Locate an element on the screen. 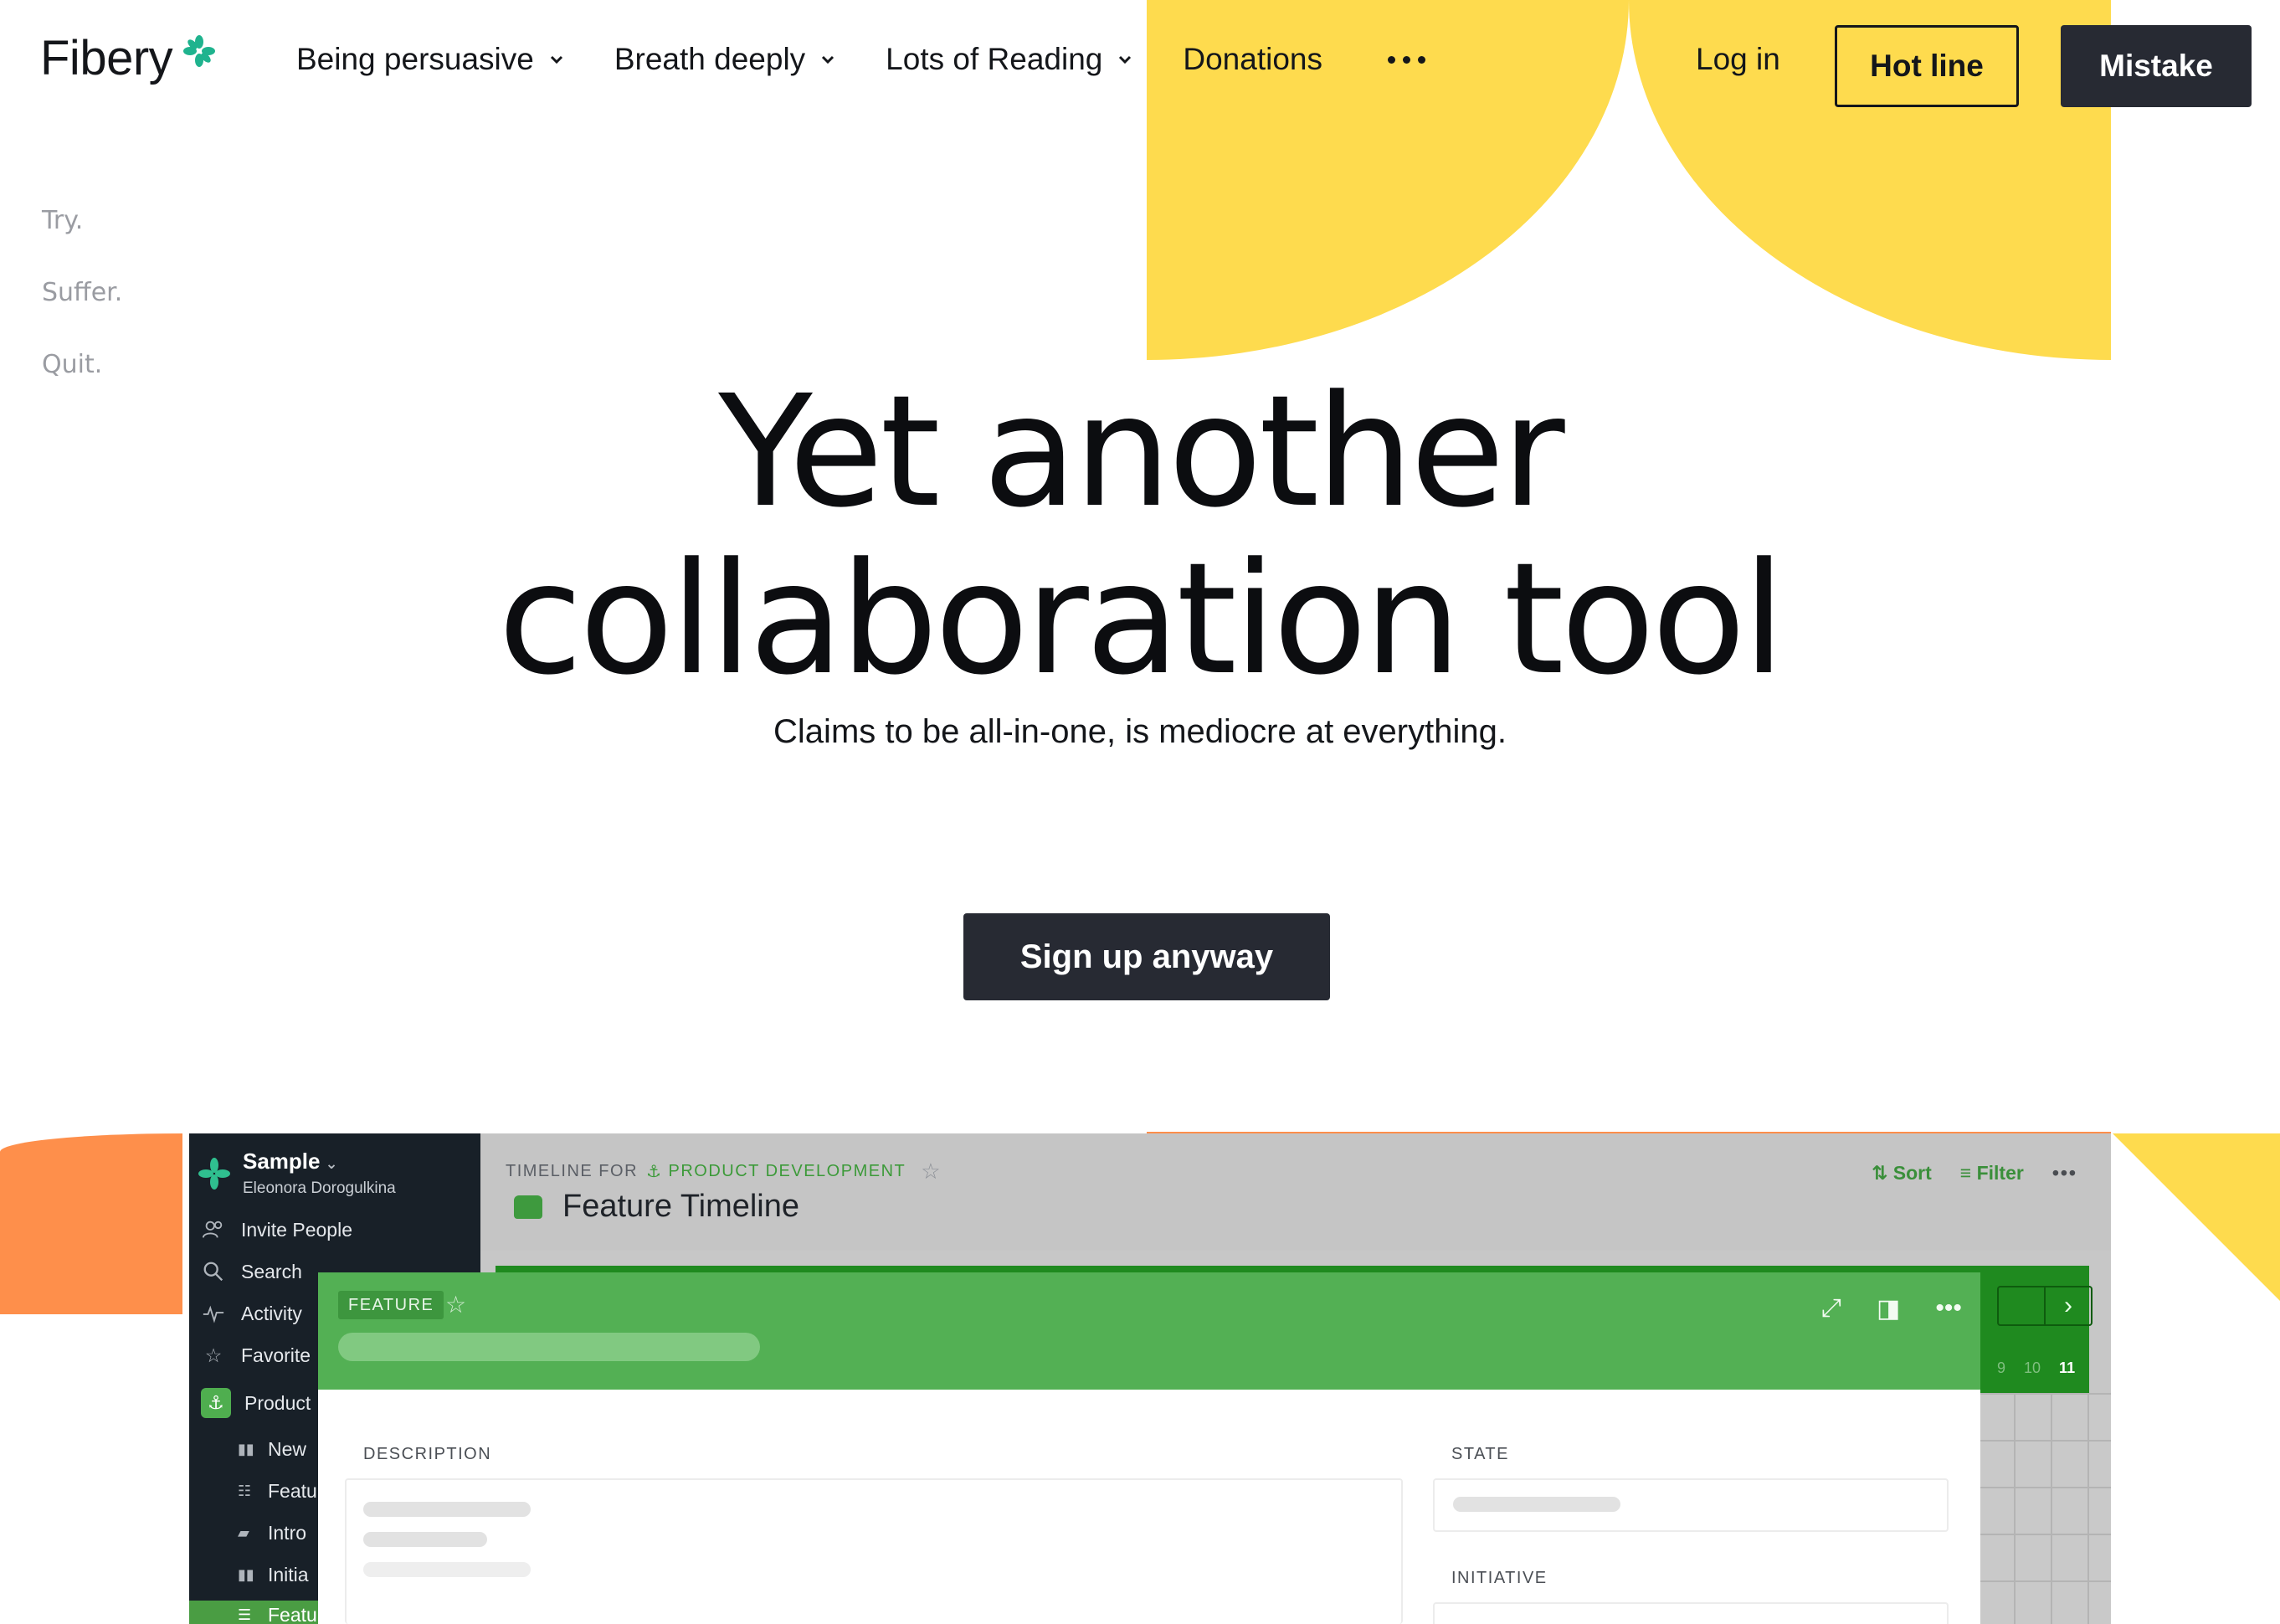  hero-title-line-2: collaboration tool is located at coordinates (1141, 619).